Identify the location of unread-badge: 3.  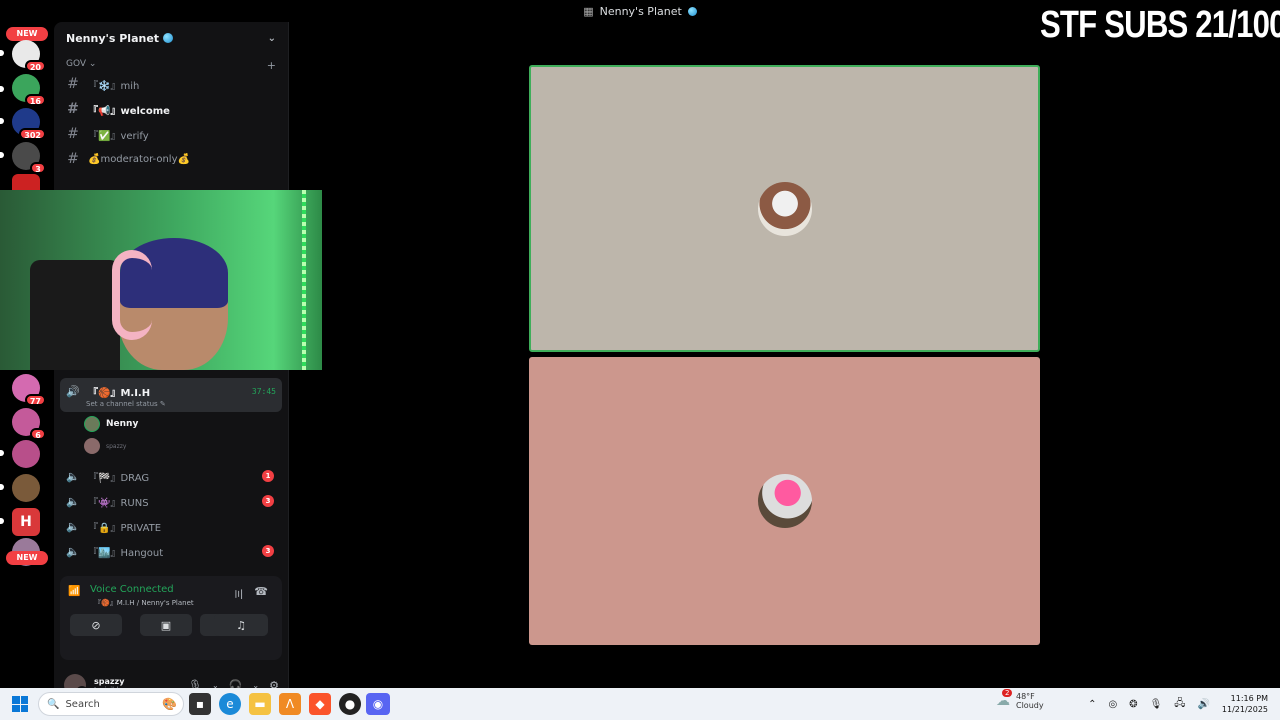
(268, 551).